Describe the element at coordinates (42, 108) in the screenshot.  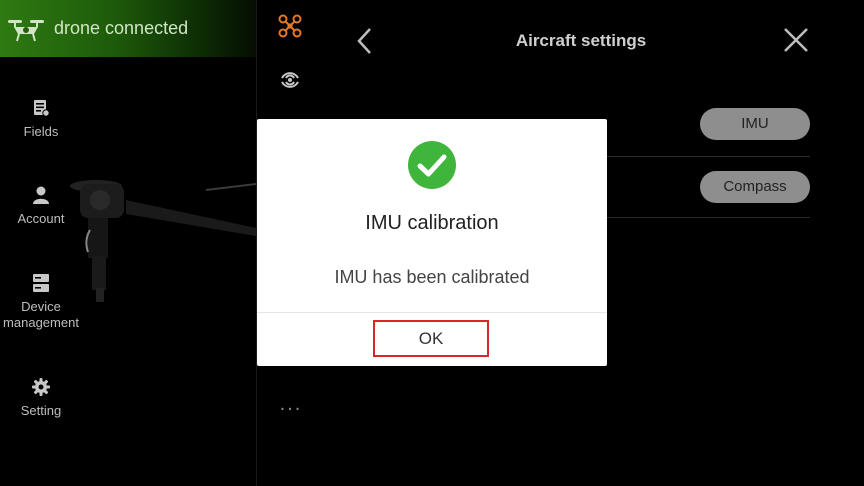
I see `fields-icon` at that location.